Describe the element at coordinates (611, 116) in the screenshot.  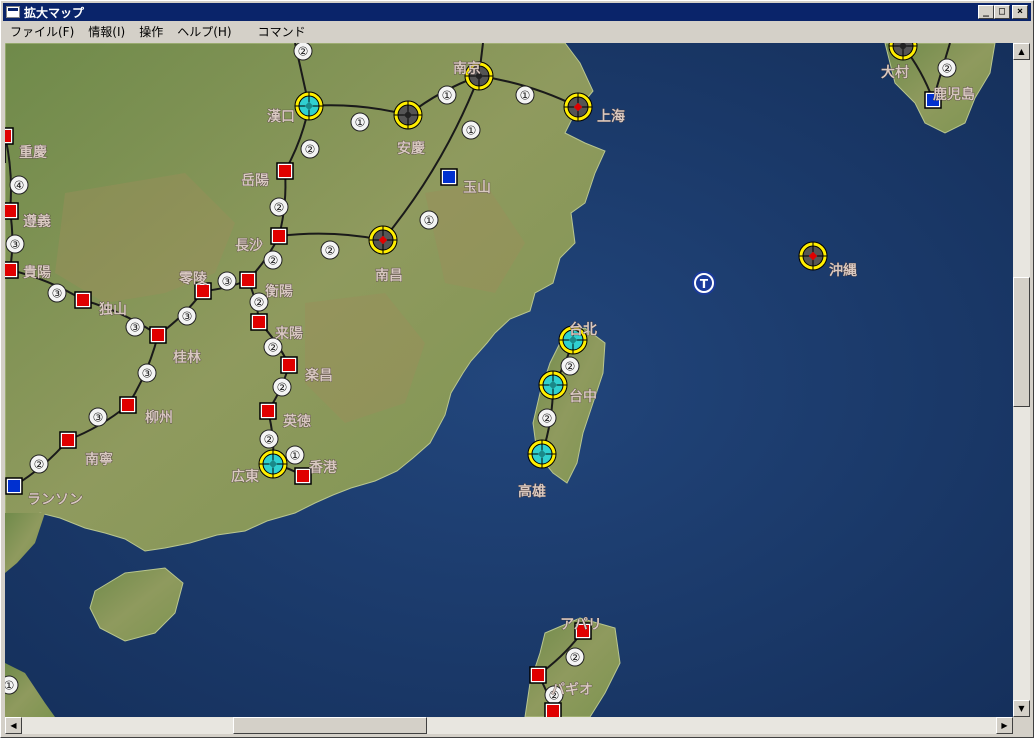
I see `city-label: 上海` at that location.